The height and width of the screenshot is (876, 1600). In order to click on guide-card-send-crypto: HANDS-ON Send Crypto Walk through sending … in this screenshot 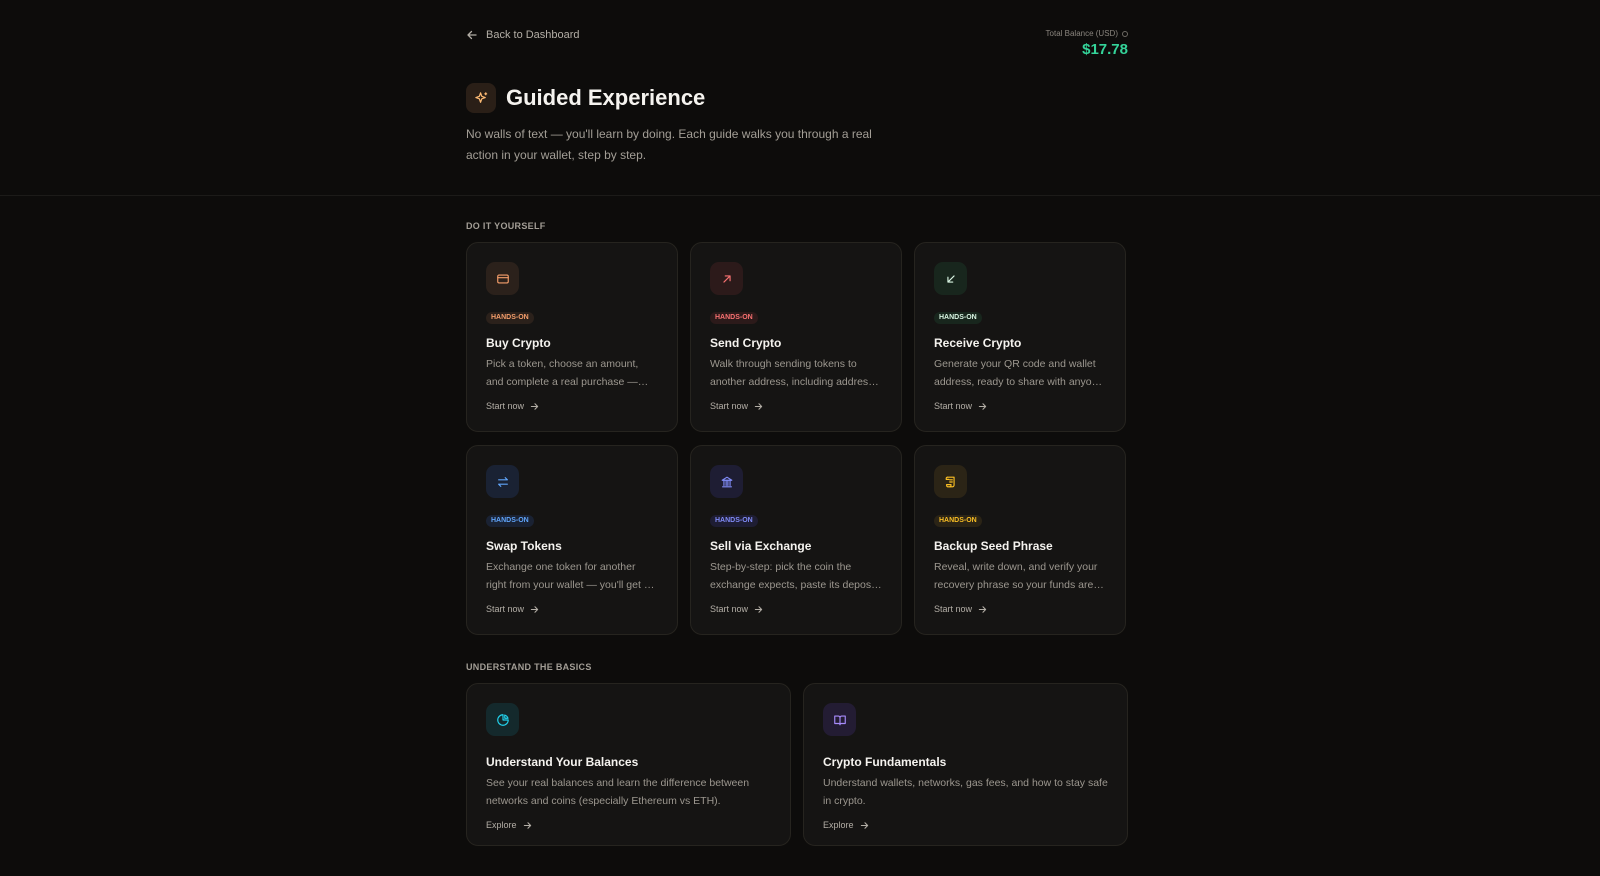, I will do `click(796, 337)`.